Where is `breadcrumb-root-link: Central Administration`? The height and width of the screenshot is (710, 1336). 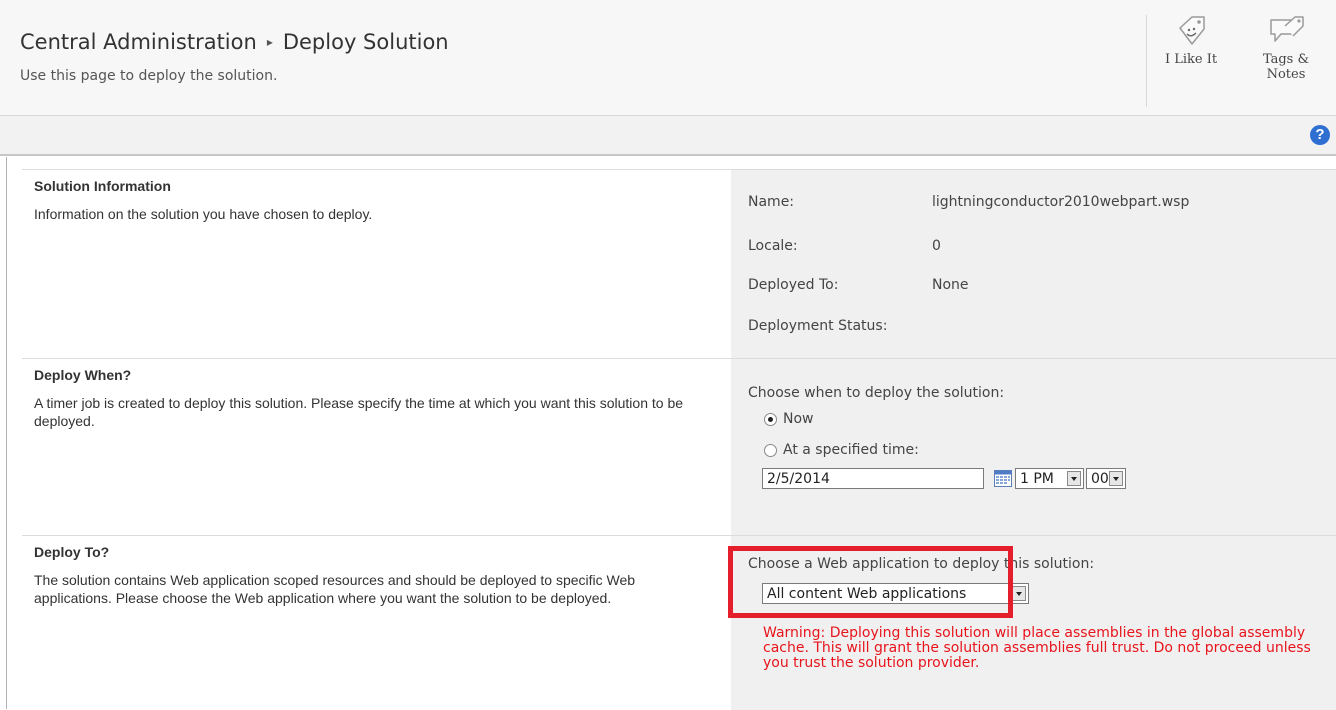 breadcrumb-root-link: Central Administration is located at coordinates (138, 42).